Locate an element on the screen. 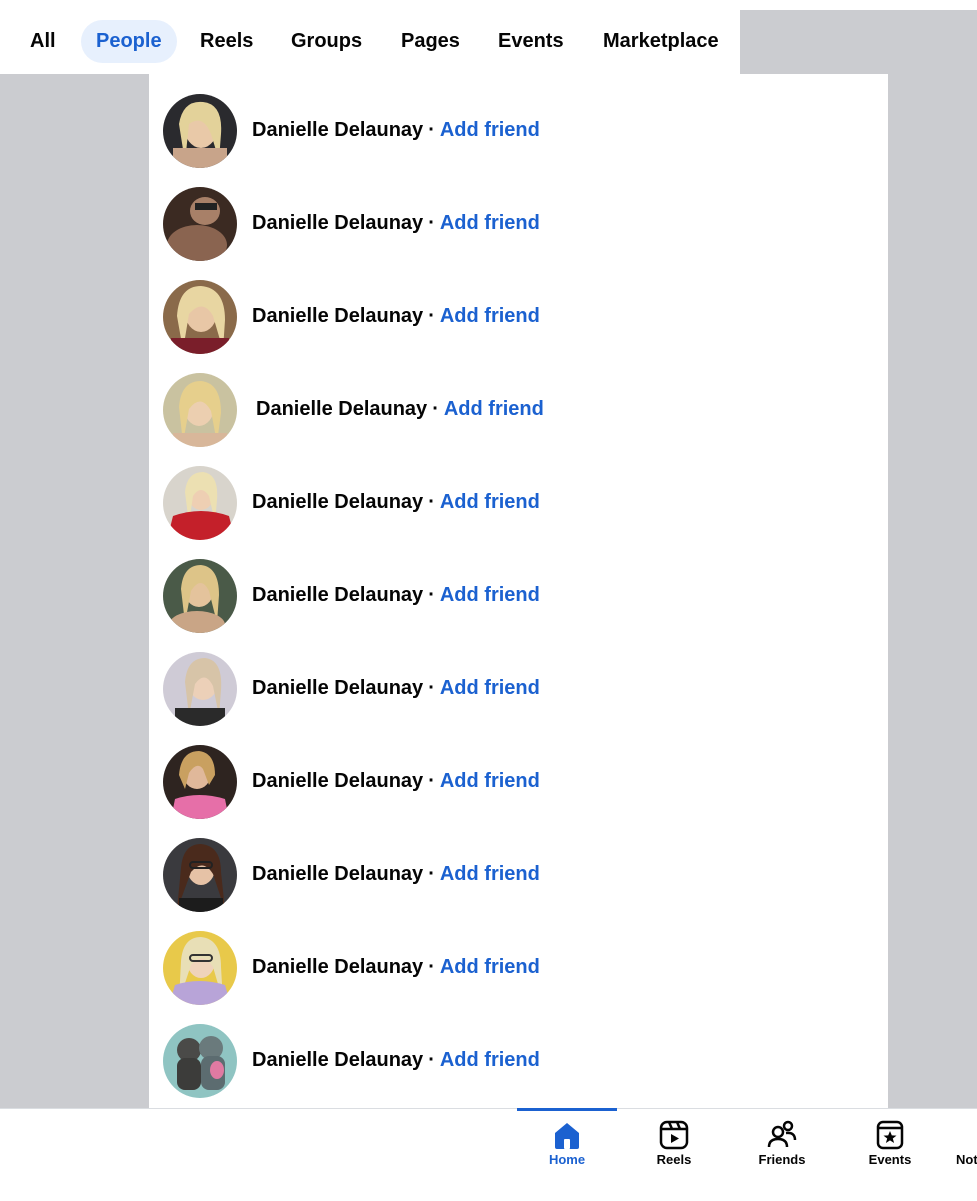 The image size is (977, 1201). nav-friends-label: Friends is located at coordinates (782, 1159).